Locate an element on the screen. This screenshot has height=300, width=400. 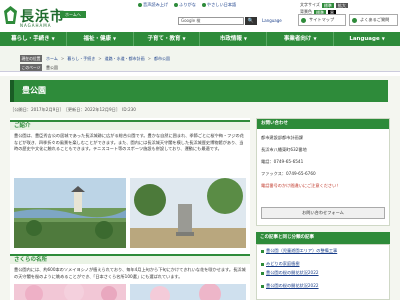
breadcrumb-parks: 都市公園 is located at coordinates (162, 58).